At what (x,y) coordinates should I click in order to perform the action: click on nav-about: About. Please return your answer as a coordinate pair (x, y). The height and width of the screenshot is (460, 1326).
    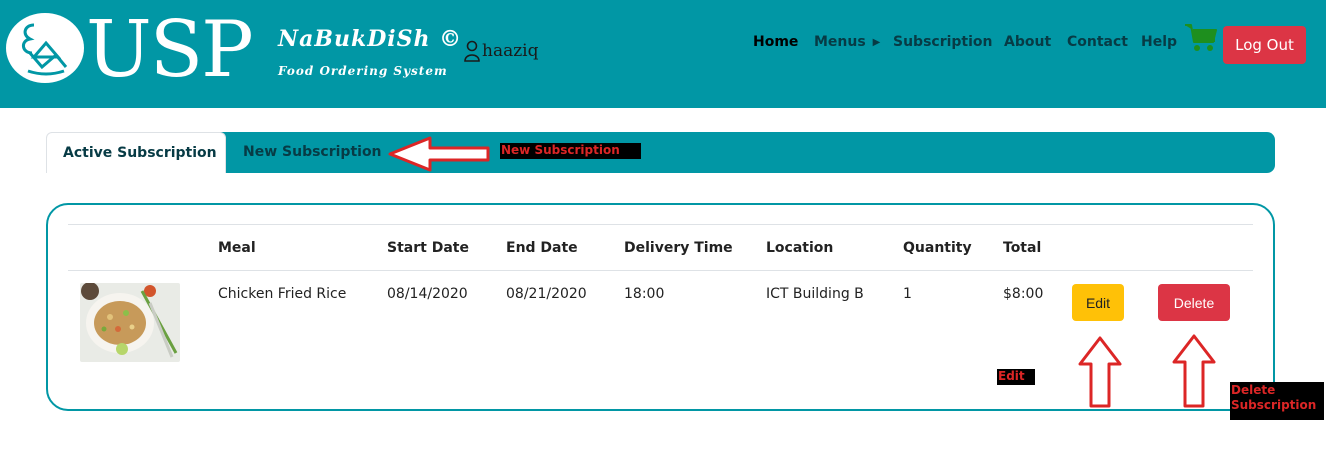
    Looking at the image, I should click on (1027, 42).